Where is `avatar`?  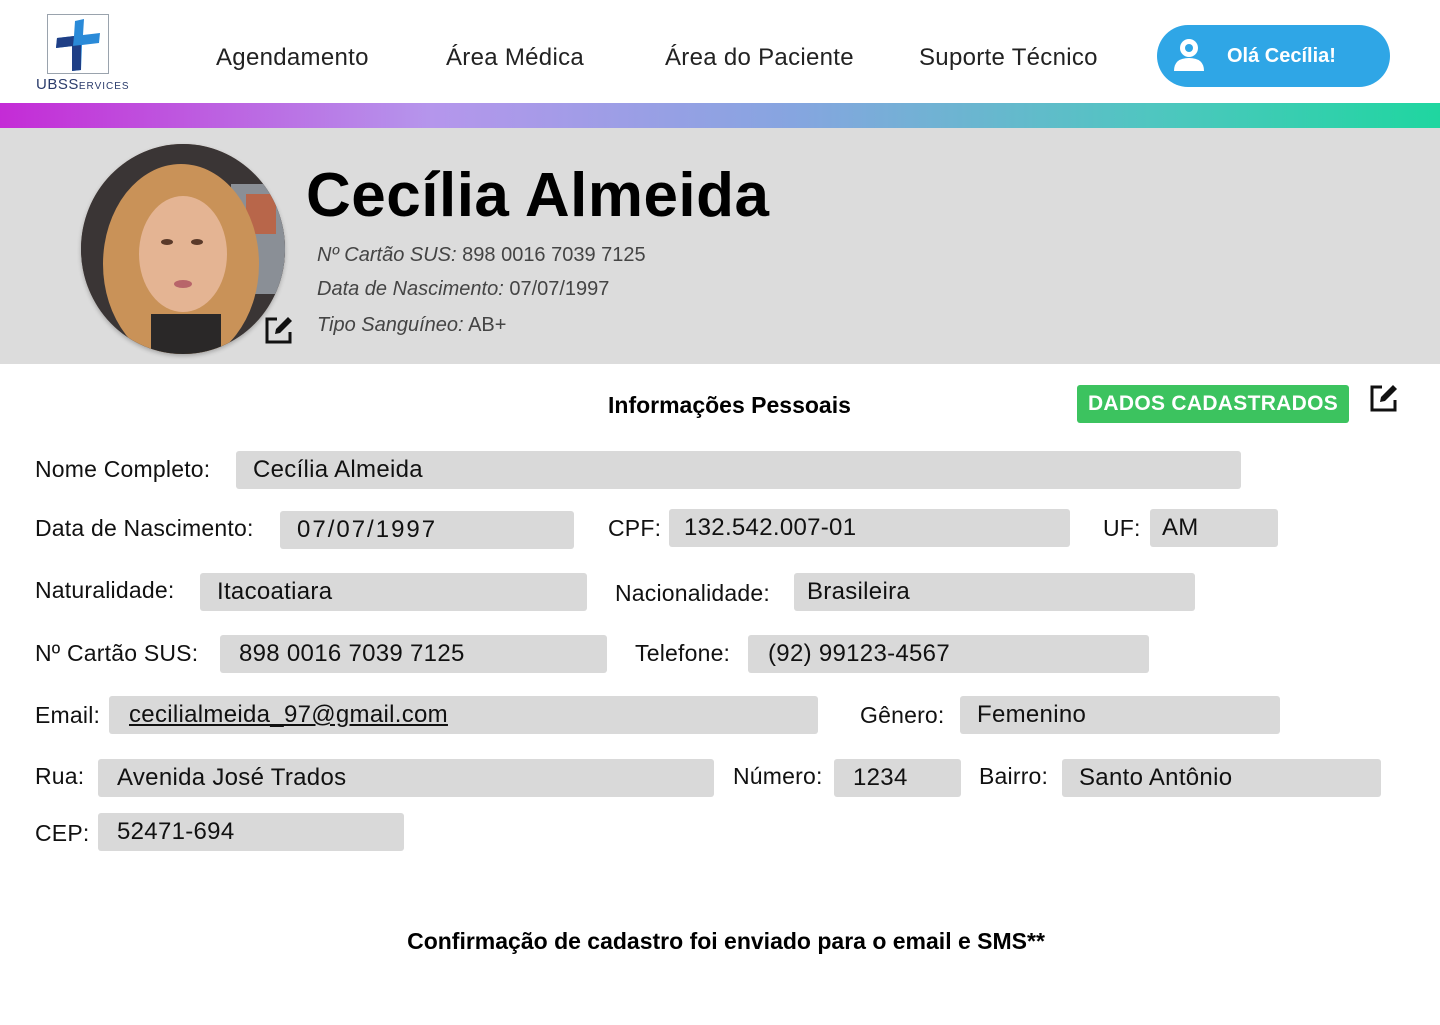
avatar is located at coordinates (183, 249).